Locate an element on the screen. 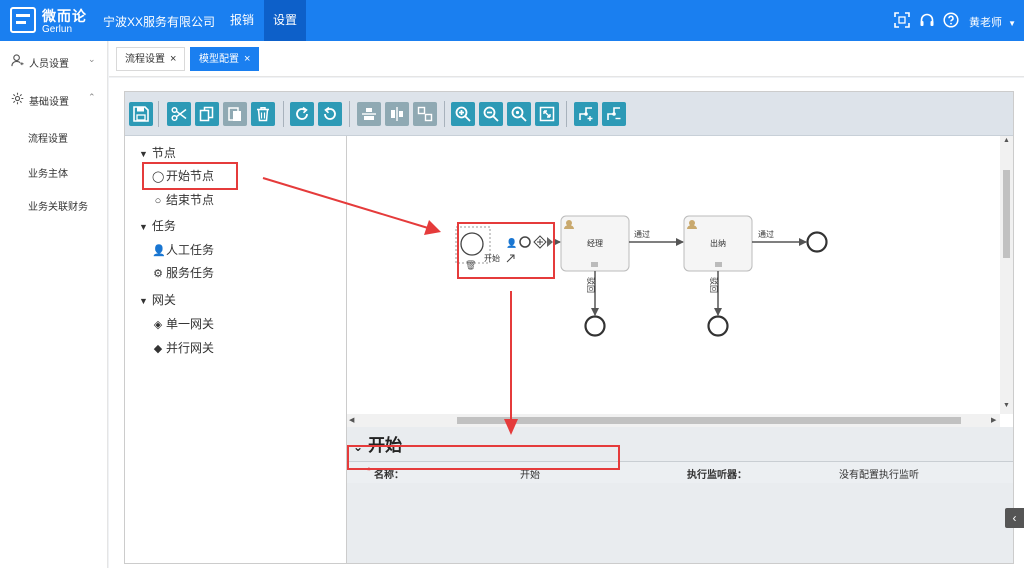  align-vertical-icon is located at coordinates (397, 114).